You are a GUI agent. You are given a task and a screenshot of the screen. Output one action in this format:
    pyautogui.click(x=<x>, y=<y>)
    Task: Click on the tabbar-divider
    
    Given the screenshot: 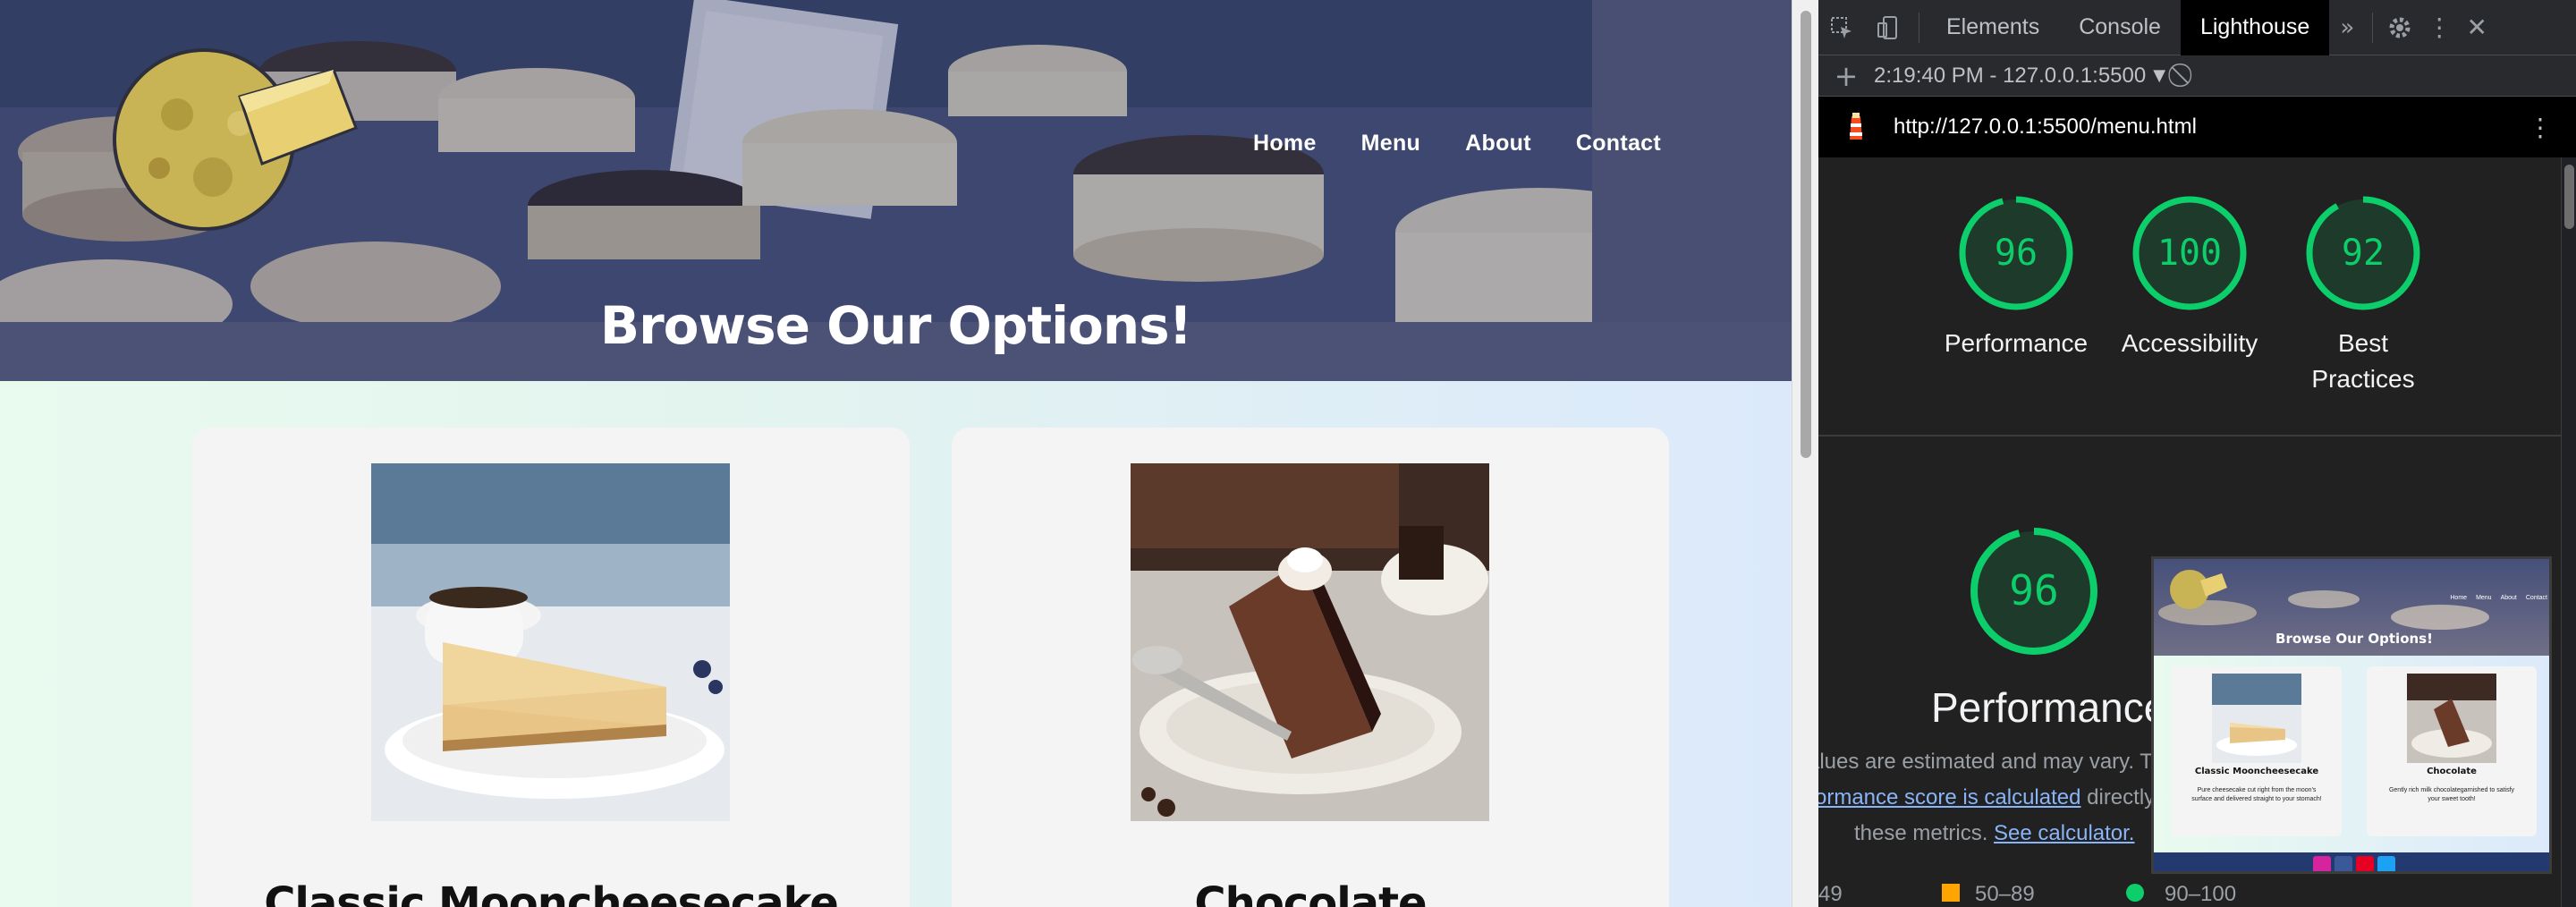 What is the action you would take?
    pyautogui.click(x=2373, y=28)
    